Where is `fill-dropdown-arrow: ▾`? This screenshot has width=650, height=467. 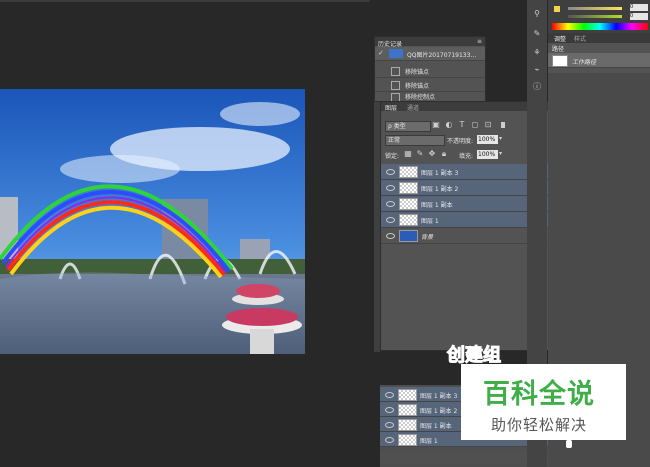
fill-dropdown-arrow: ▾ is located at coordinates (500, 153).